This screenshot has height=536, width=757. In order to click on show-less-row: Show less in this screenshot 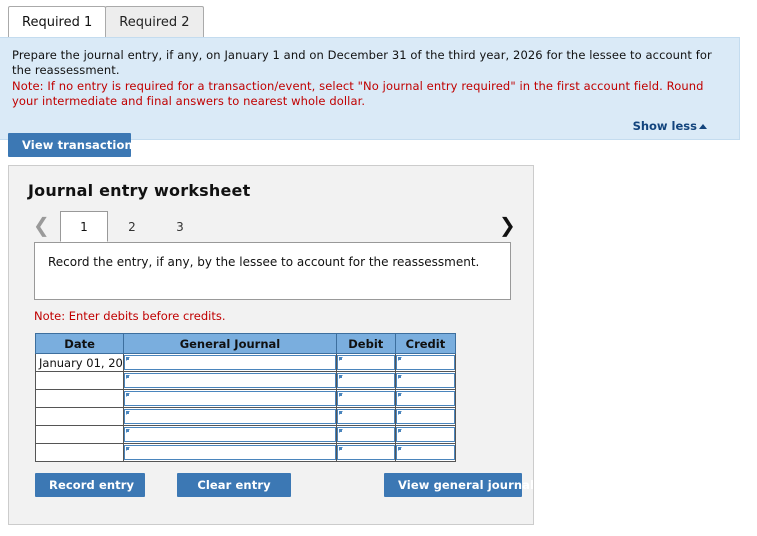, I will do `click(368, 126)`.